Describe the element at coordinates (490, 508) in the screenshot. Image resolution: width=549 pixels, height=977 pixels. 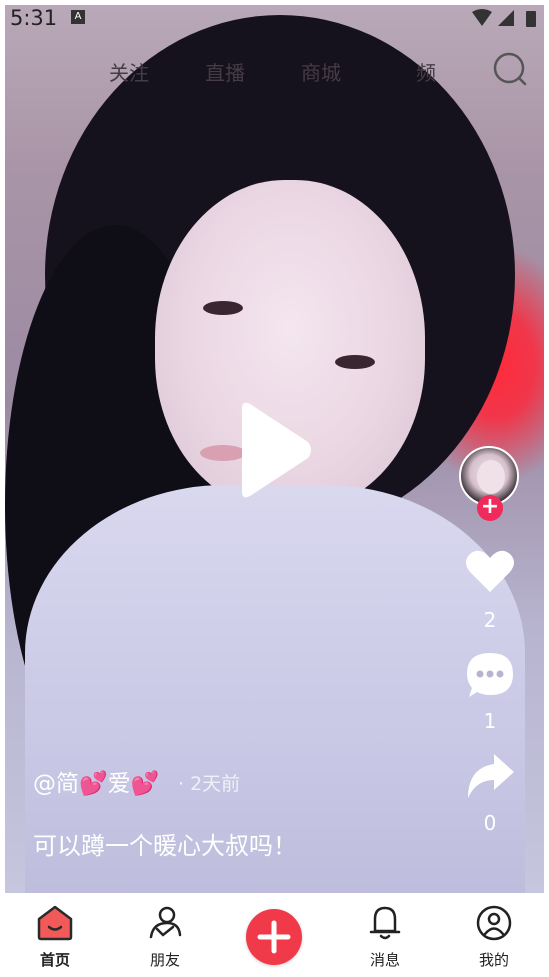
I see `follow-button: +` at that location.